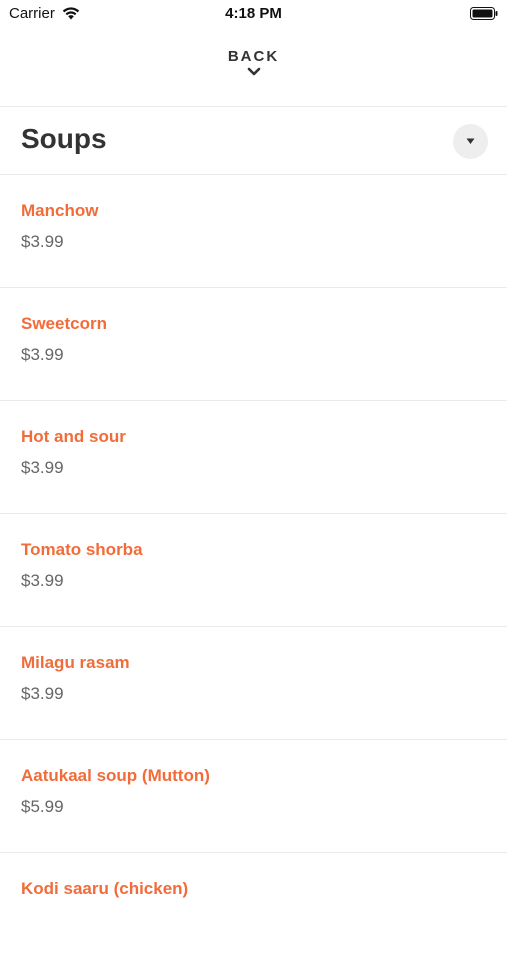 The height and width of the screenshot is (965, 507). What do you see at coordinates (64, 323) in the screenshot?
I see `menu-item-name: Sweetcorn` at bounding box center [64, 323].